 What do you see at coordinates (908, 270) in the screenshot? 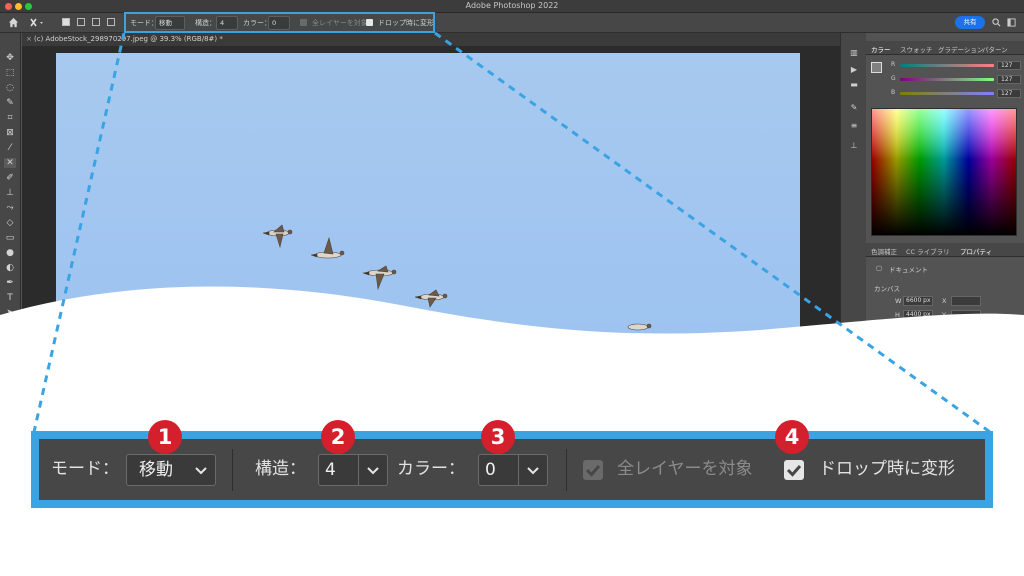
I see `document-label: ドキュメント` at bounding box center [908, 270].